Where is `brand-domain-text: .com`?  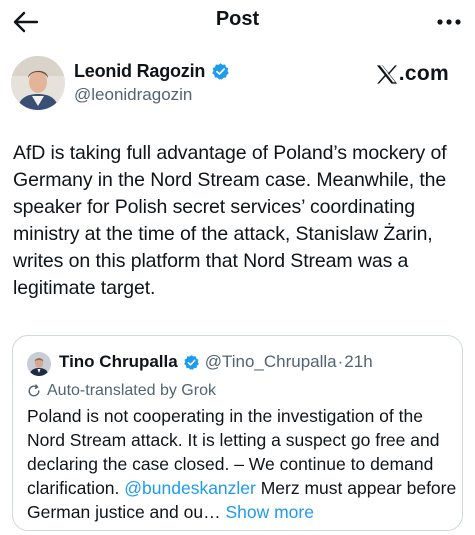
brand-domain-text: .com is located at coordinates (423, 73).